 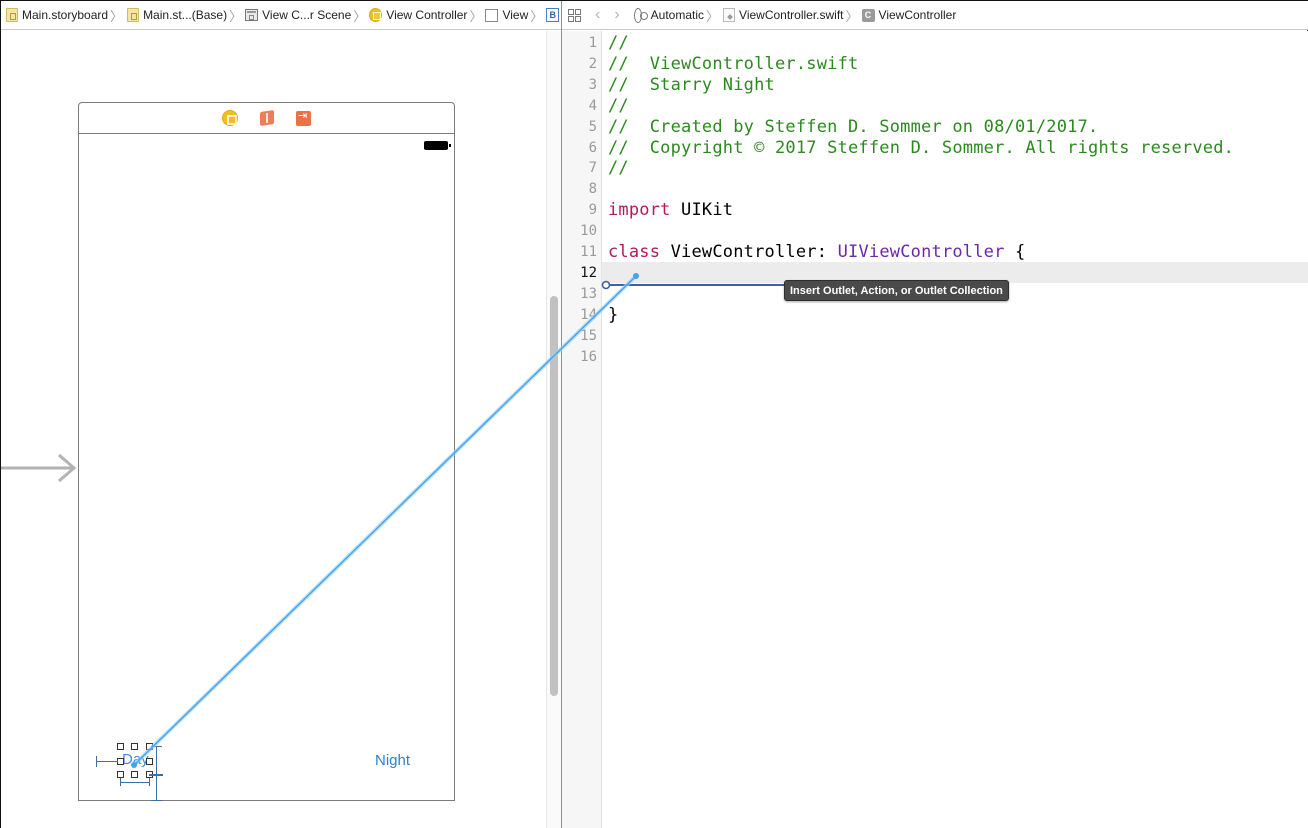 What do you see at coordinates (492, 15) in the screenshot?
I see `view-icon` at bounding box center [492, 15].